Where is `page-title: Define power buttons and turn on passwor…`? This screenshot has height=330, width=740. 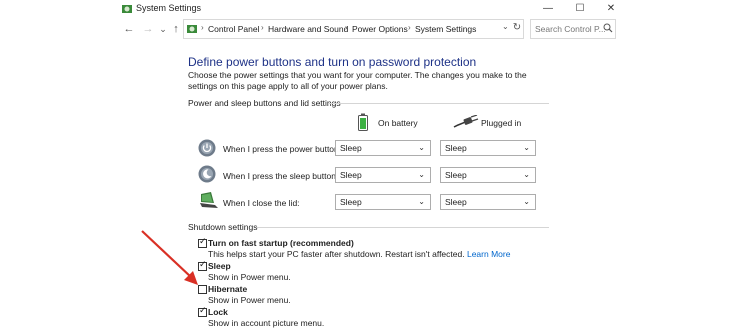
page-title: Define power buttons and turn on passwor… is located at coordinates (332, 62).